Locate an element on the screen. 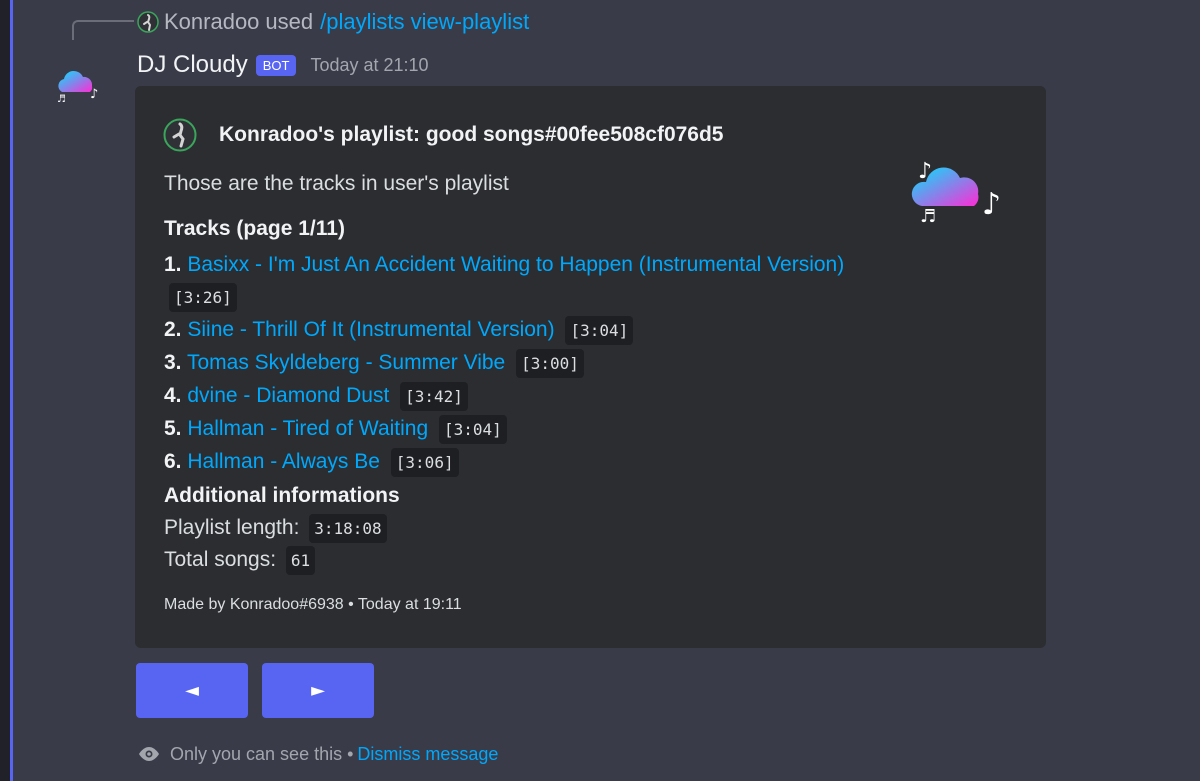 The height and width of the screenshot is (781, 1200). list-item: 6. Hallman - Always Be [3:06] is located at coordinates (509, 462).